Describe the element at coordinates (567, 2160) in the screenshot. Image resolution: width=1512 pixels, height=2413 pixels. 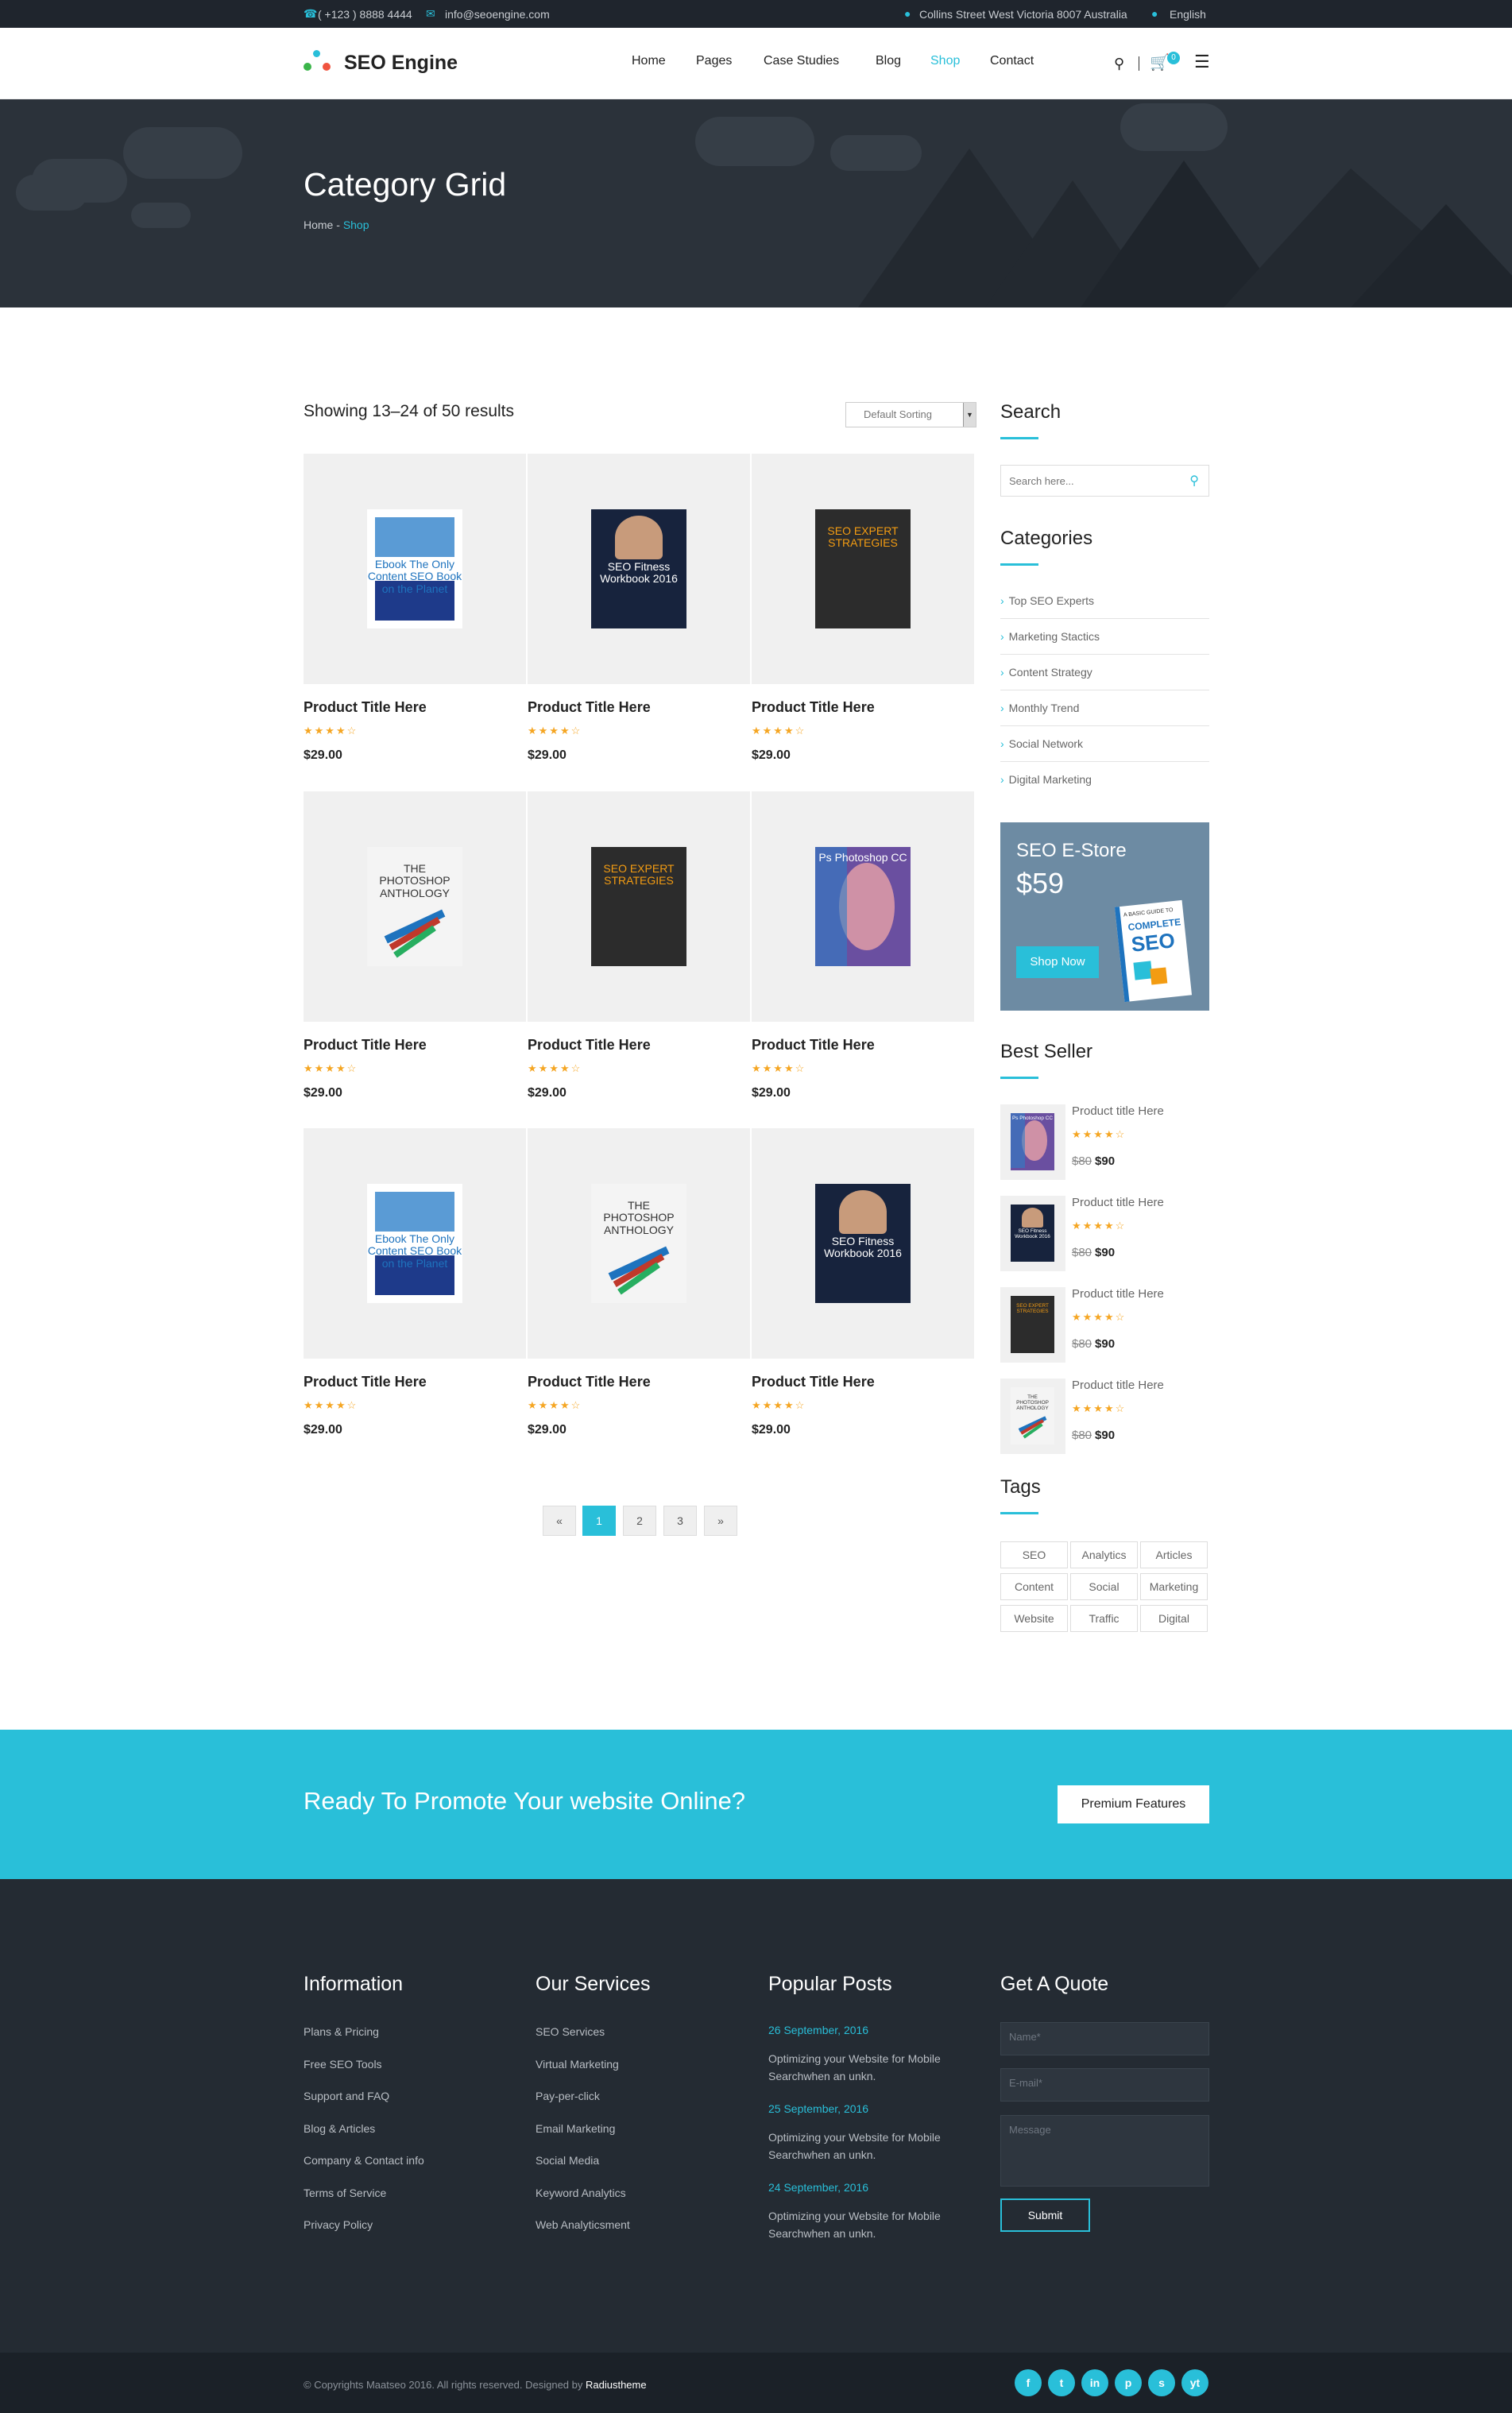
I see `footer-service-link: Social Media` at that location.